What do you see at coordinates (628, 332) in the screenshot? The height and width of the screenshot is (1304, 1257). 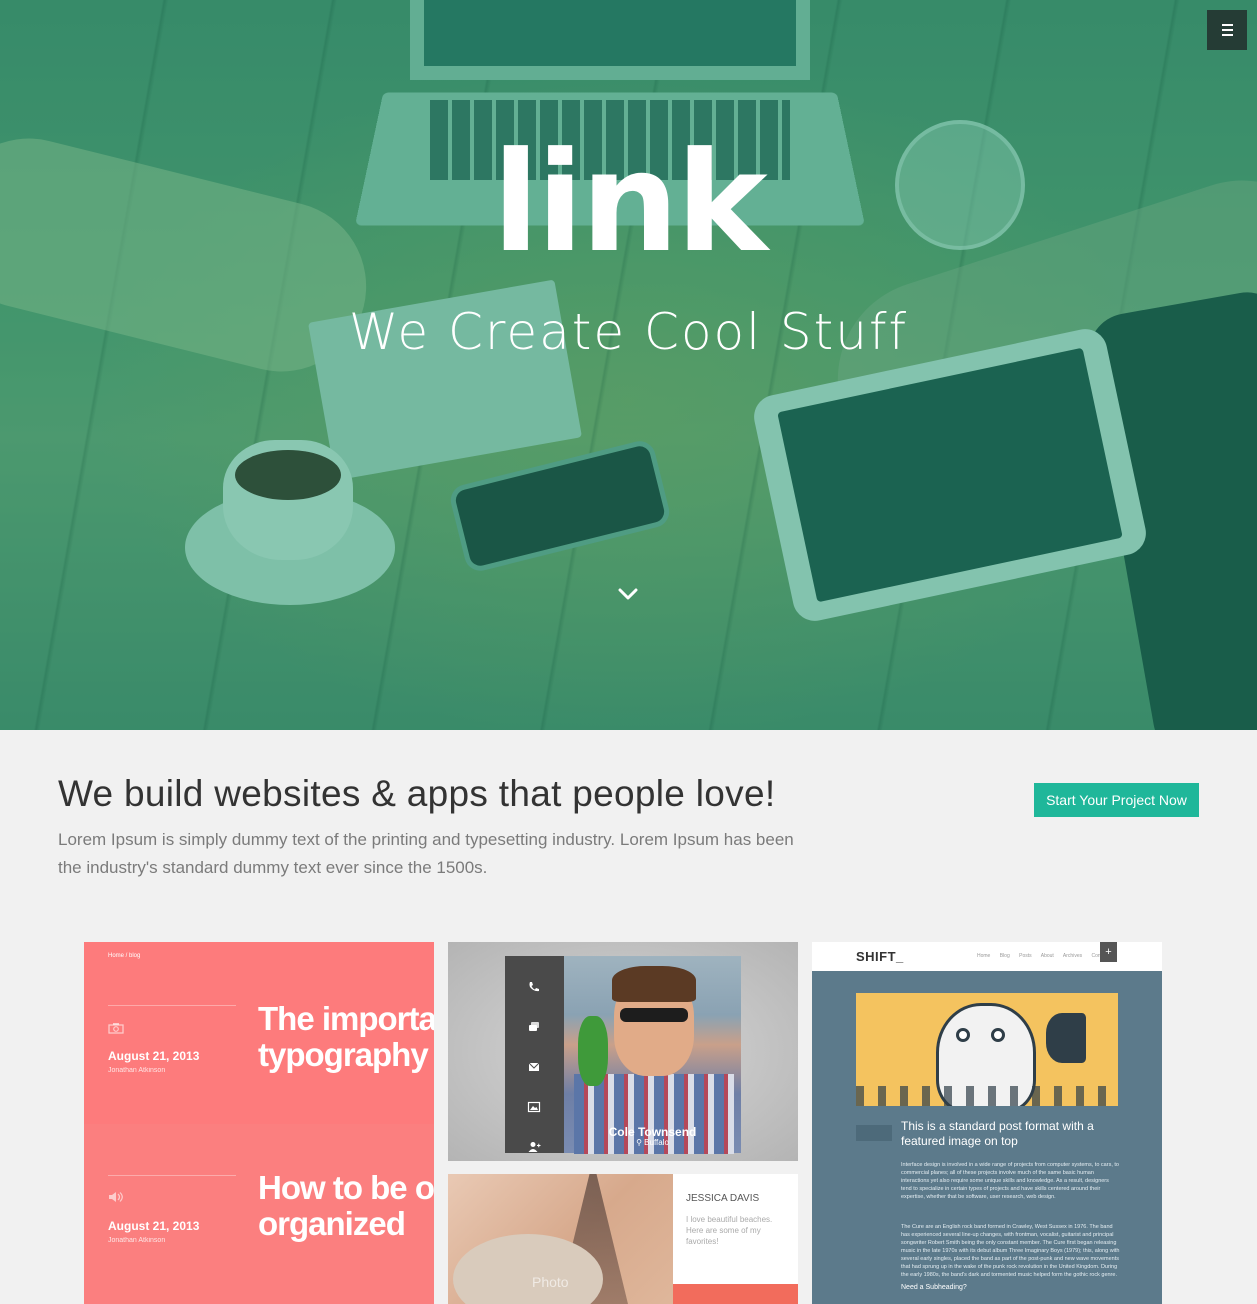 I see `hero-tagline: We Create Cool Stuff` at bounding box center [628, 332].